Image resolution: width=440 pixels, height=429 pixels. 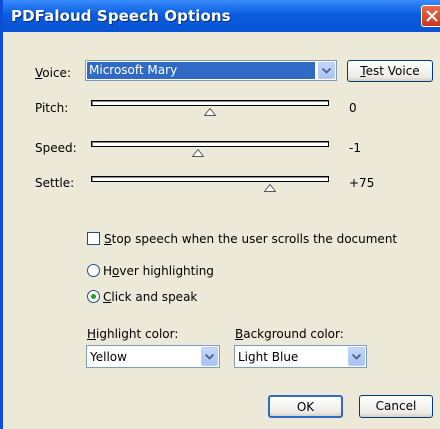 I want to click on pitch-slider-thumb, so click(x=210, y=112).